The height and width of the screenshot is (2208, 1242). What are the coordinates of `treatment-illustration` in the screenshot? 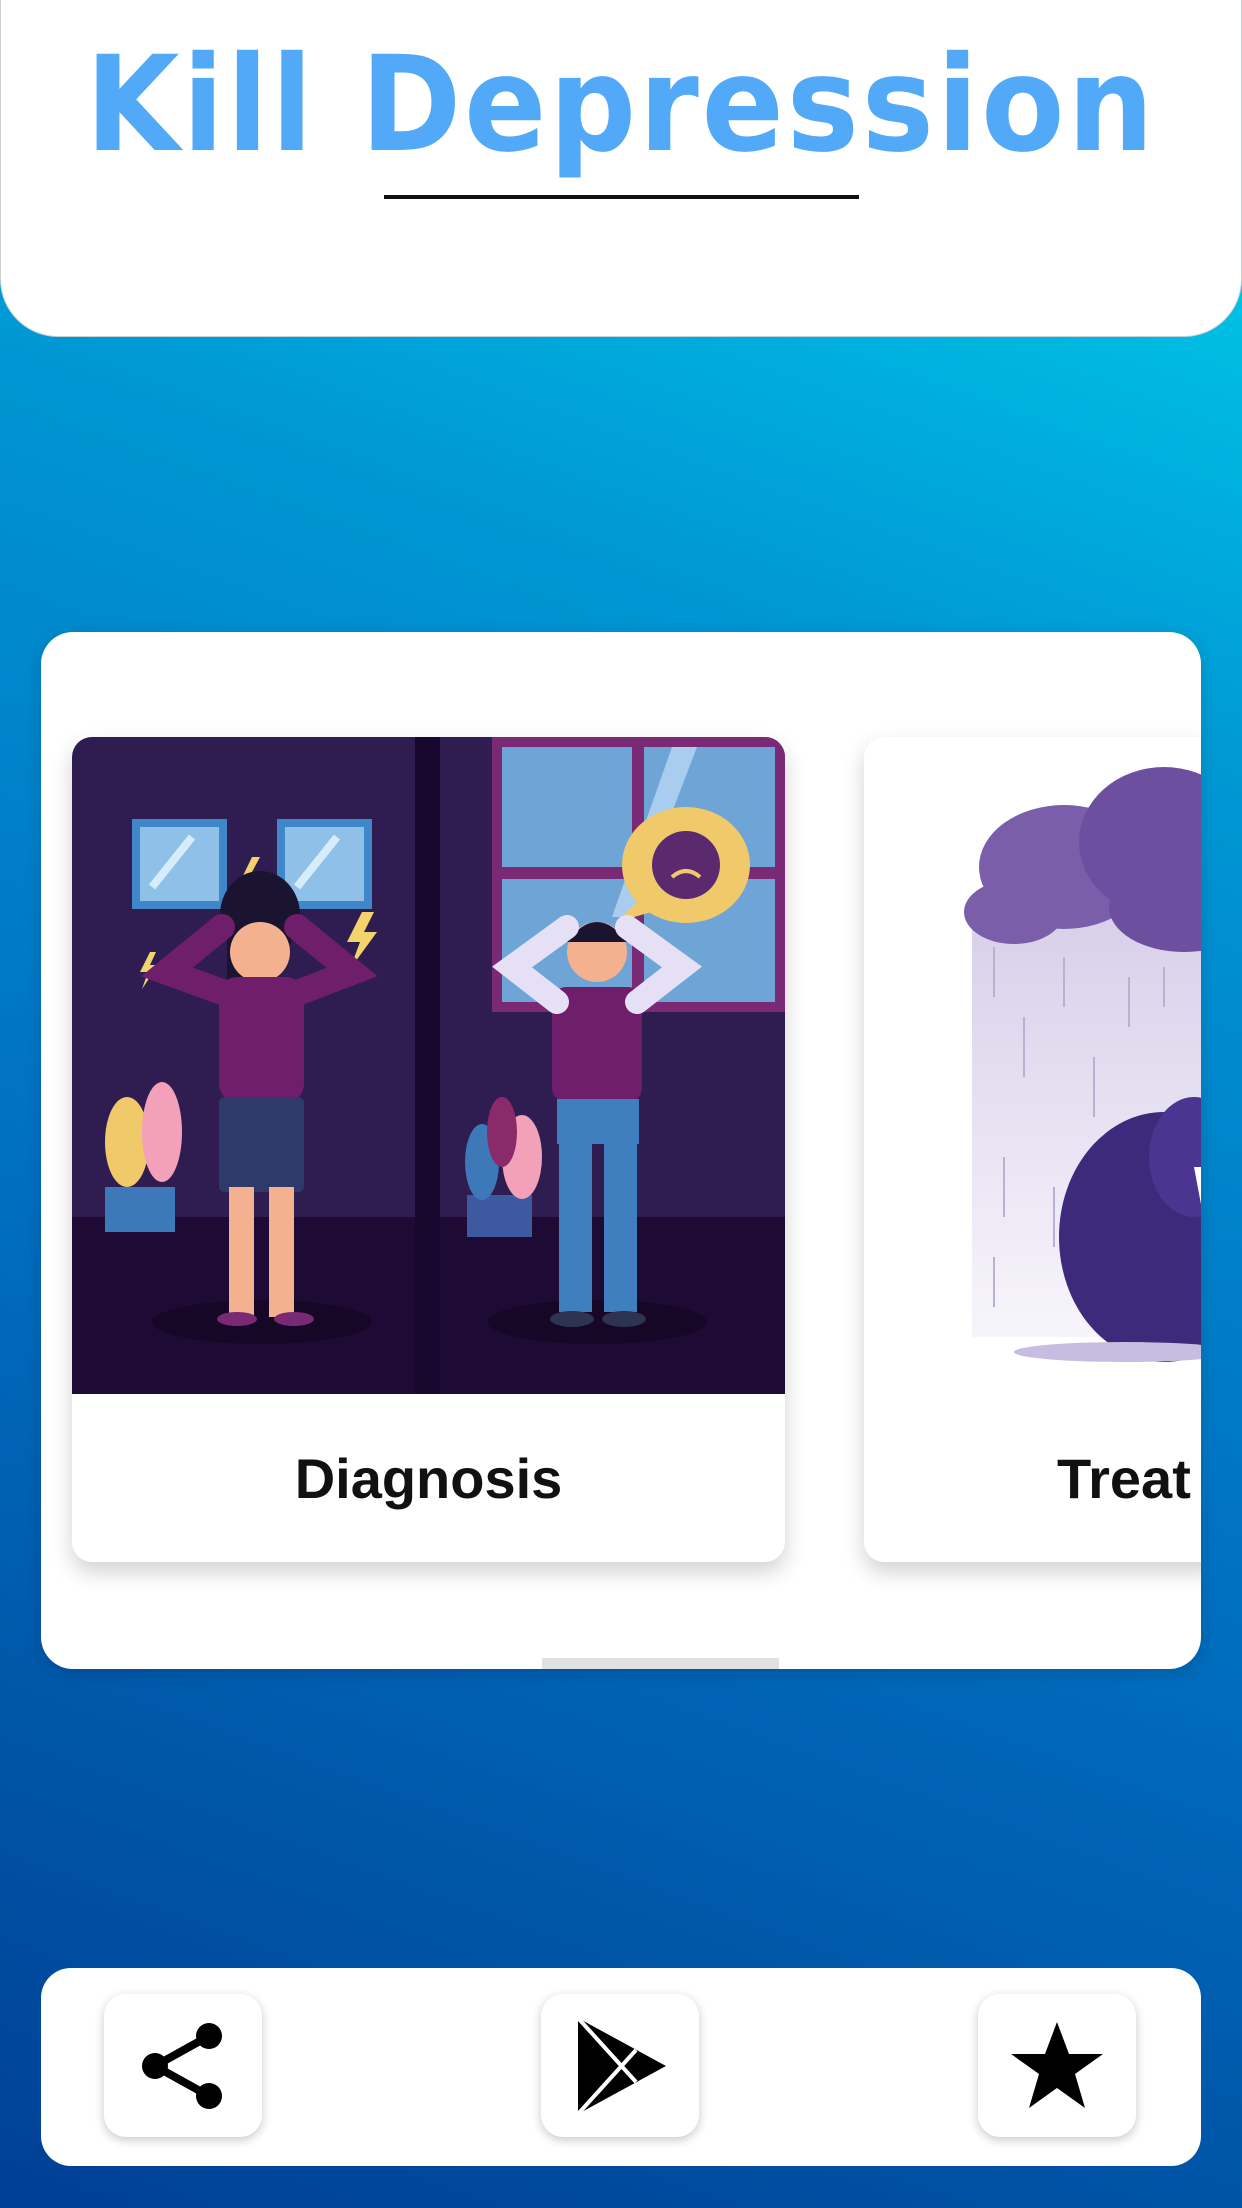 It's located at (1032, 1065).